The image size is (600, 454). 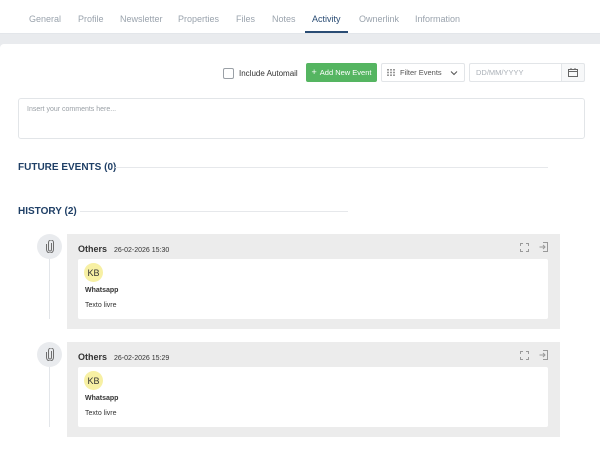 I want to click on event-timestamp: 26-02-2026 15:30, so click(x=142, y=250).